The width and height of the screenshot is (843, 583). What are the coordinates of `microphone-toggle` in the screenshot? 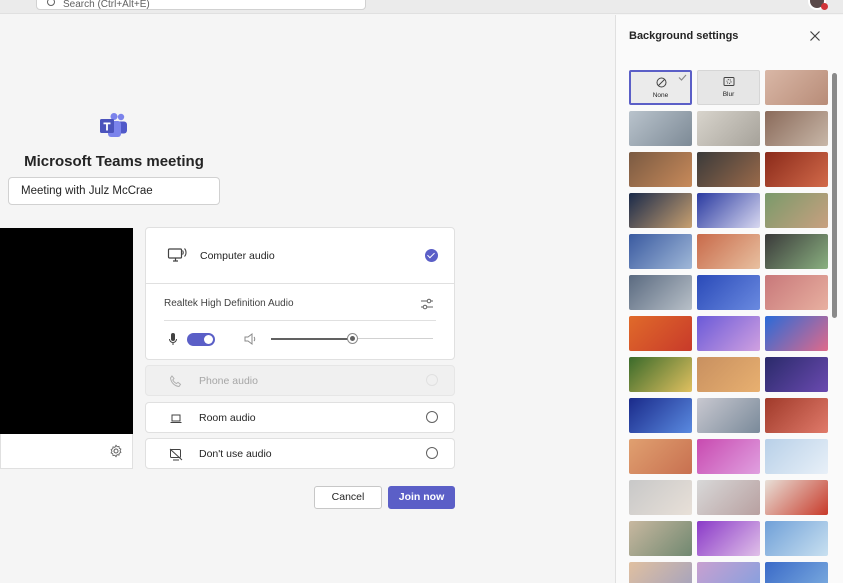 It's located at (201, 339).